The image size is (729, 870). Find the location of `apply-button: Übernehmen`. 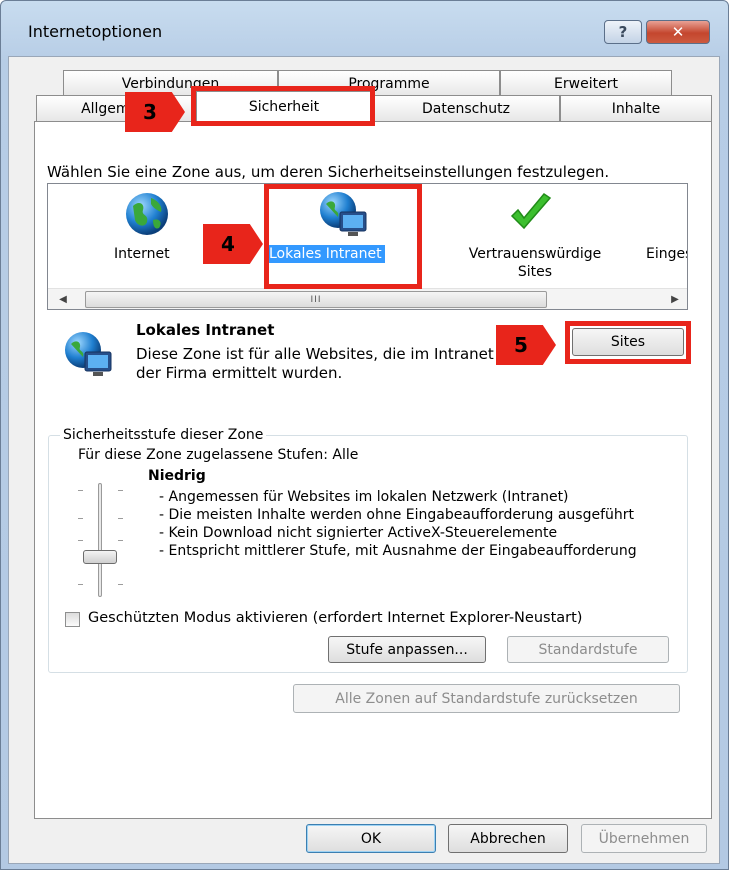

apply-button: Übernehmen is located at coordinates (644, 838).